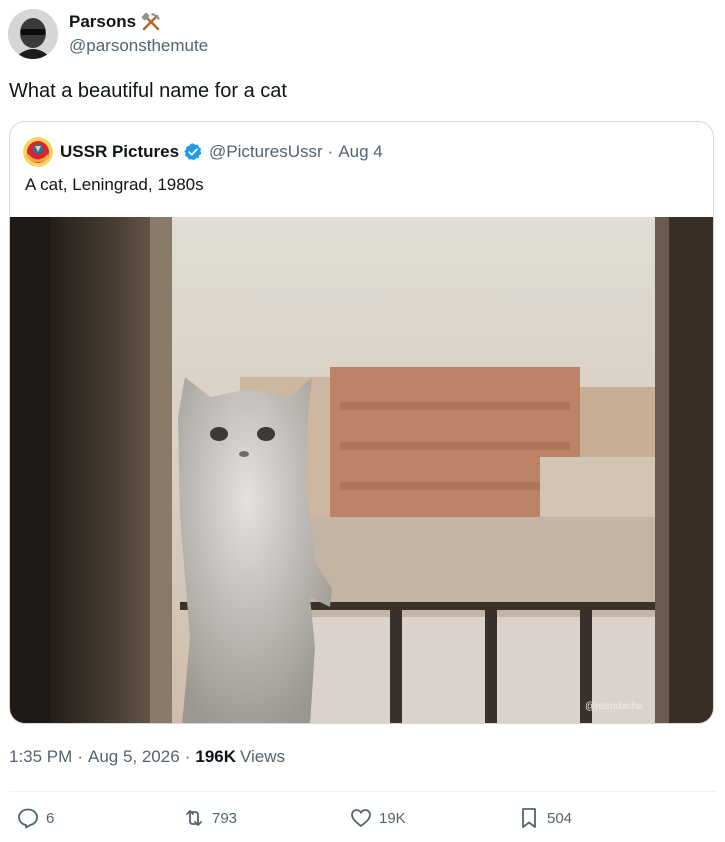 The image size is (725, 842). What do you see at coordinates (38, 152) in the screenshot?
I see `quoted-avatar` at bounding box center [38, 152].